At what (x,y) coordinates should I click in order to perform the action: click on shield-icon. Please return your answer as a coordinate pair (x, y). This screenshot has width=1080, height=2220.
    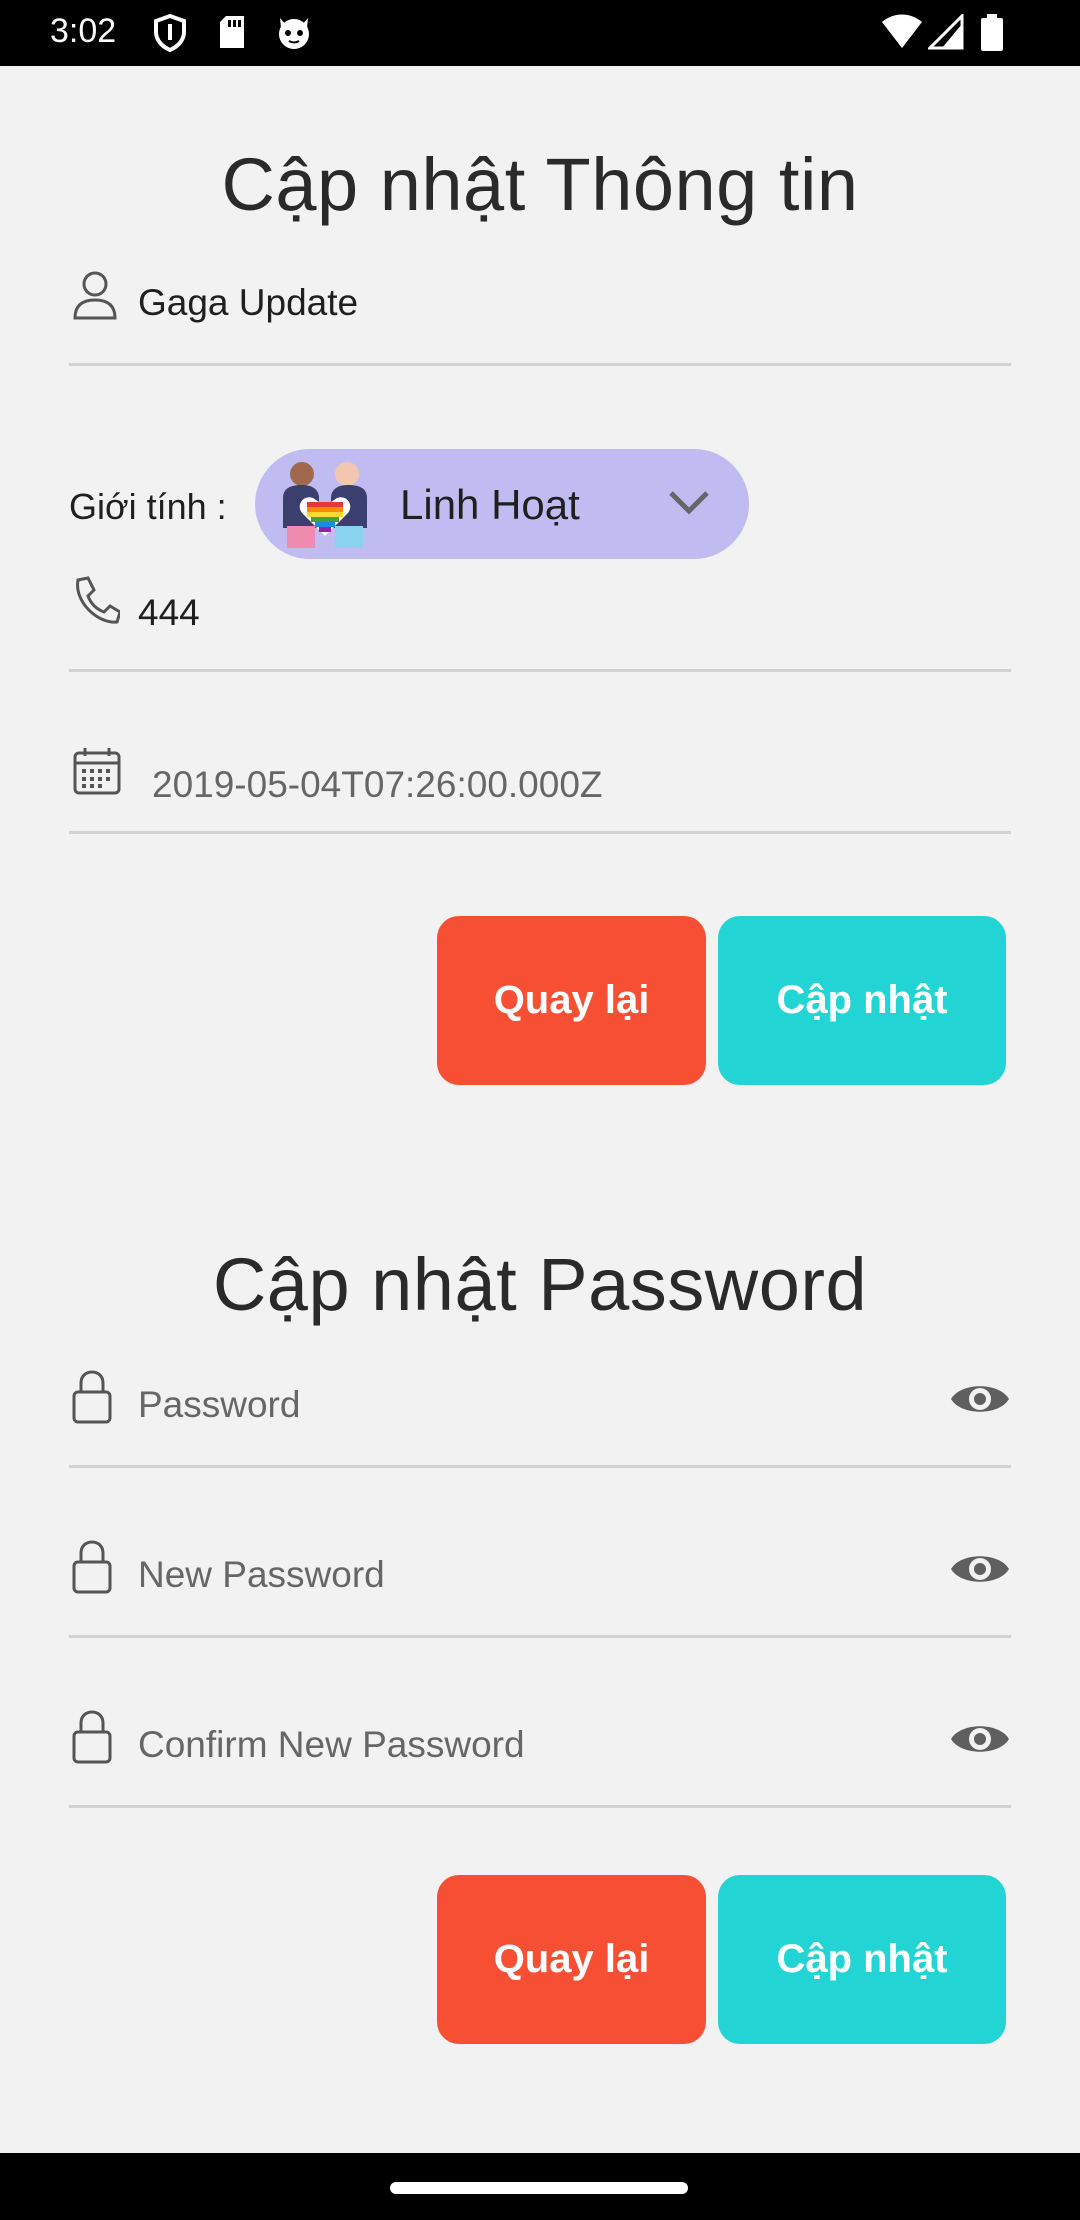
    Looking at the image, I should click on (170, 35).